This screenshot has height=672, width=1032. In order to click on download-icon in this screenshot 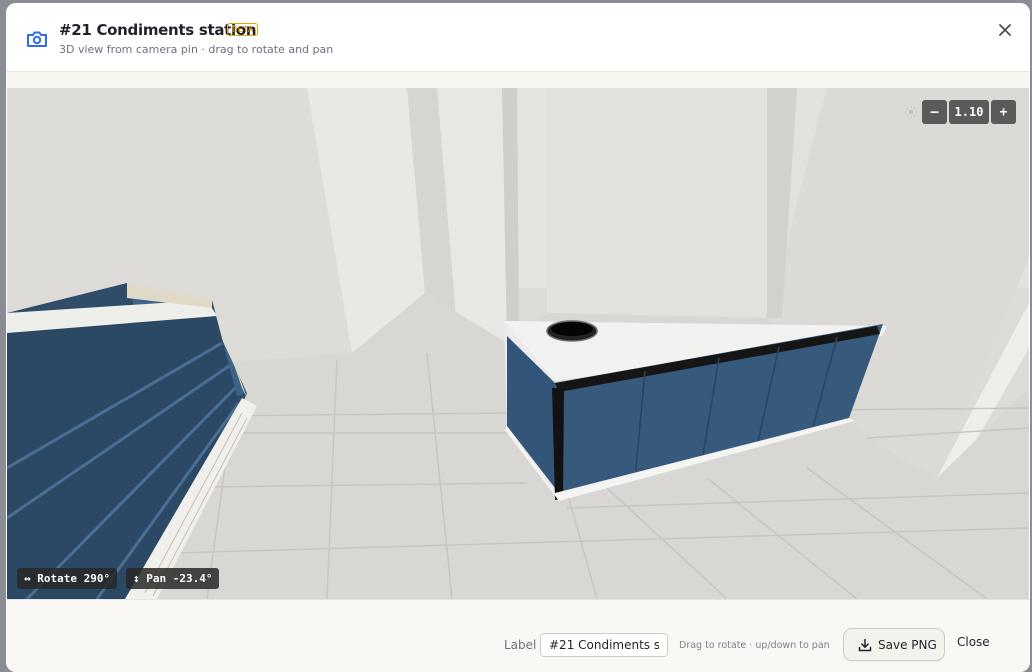, I will do `click(865, 644)`.